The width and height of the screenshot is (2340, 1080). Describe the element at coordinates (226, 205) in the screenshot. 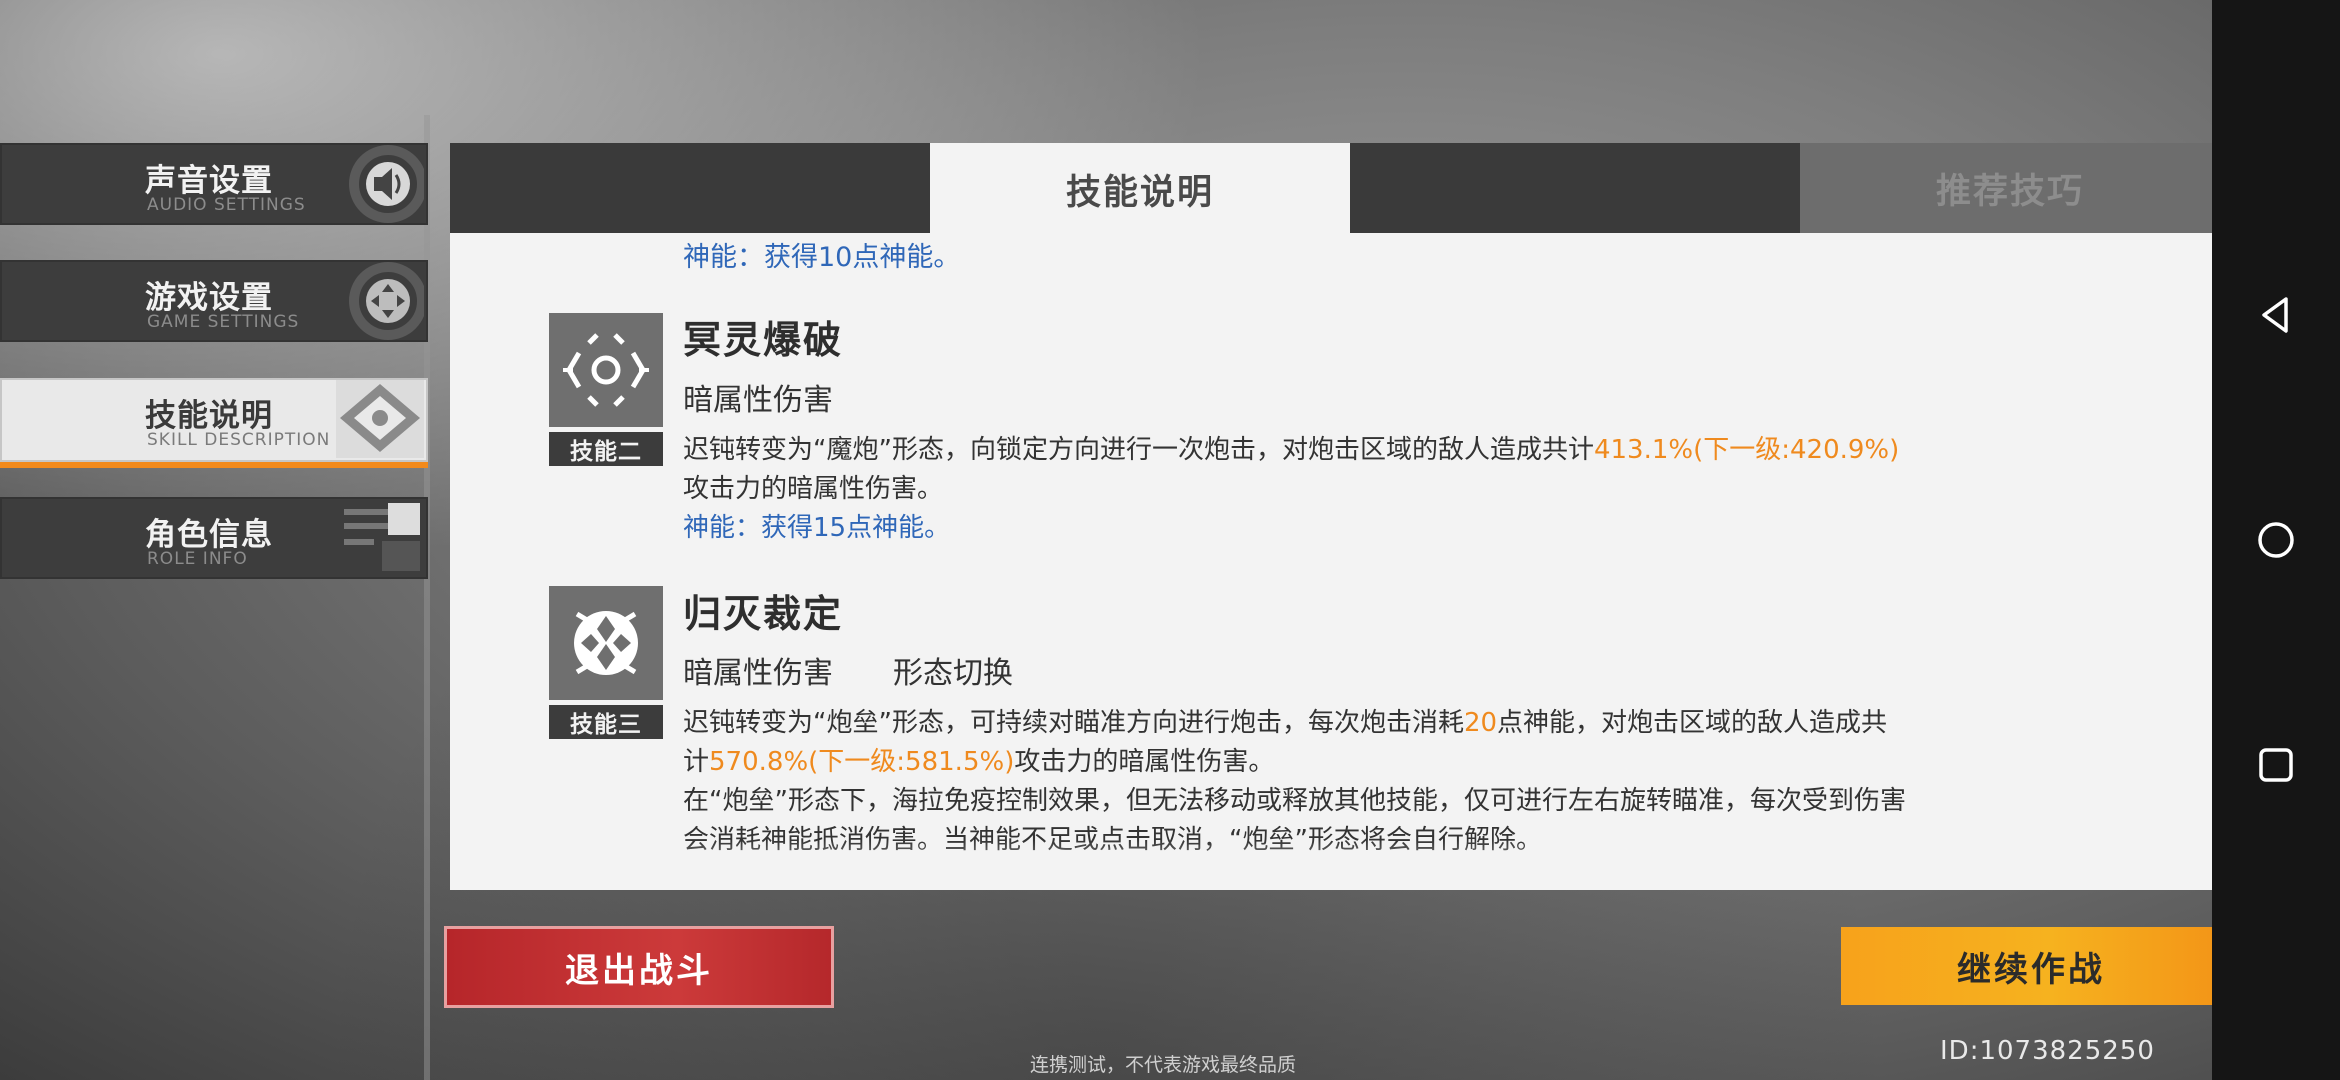

I see `sidebar-item-sublabel: AUDIO SETTINGS` at that location.